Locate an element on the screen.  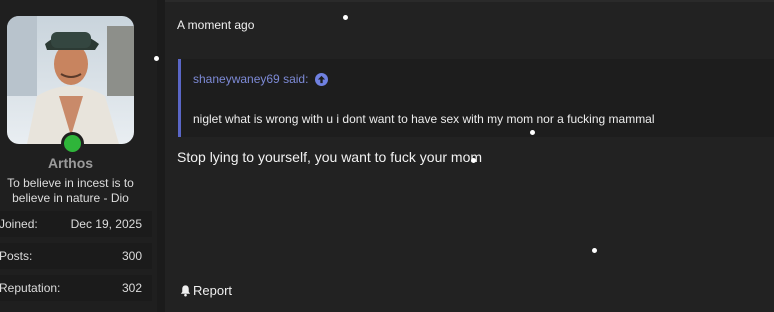
report-label: Report is located at coordinates (213, 290).